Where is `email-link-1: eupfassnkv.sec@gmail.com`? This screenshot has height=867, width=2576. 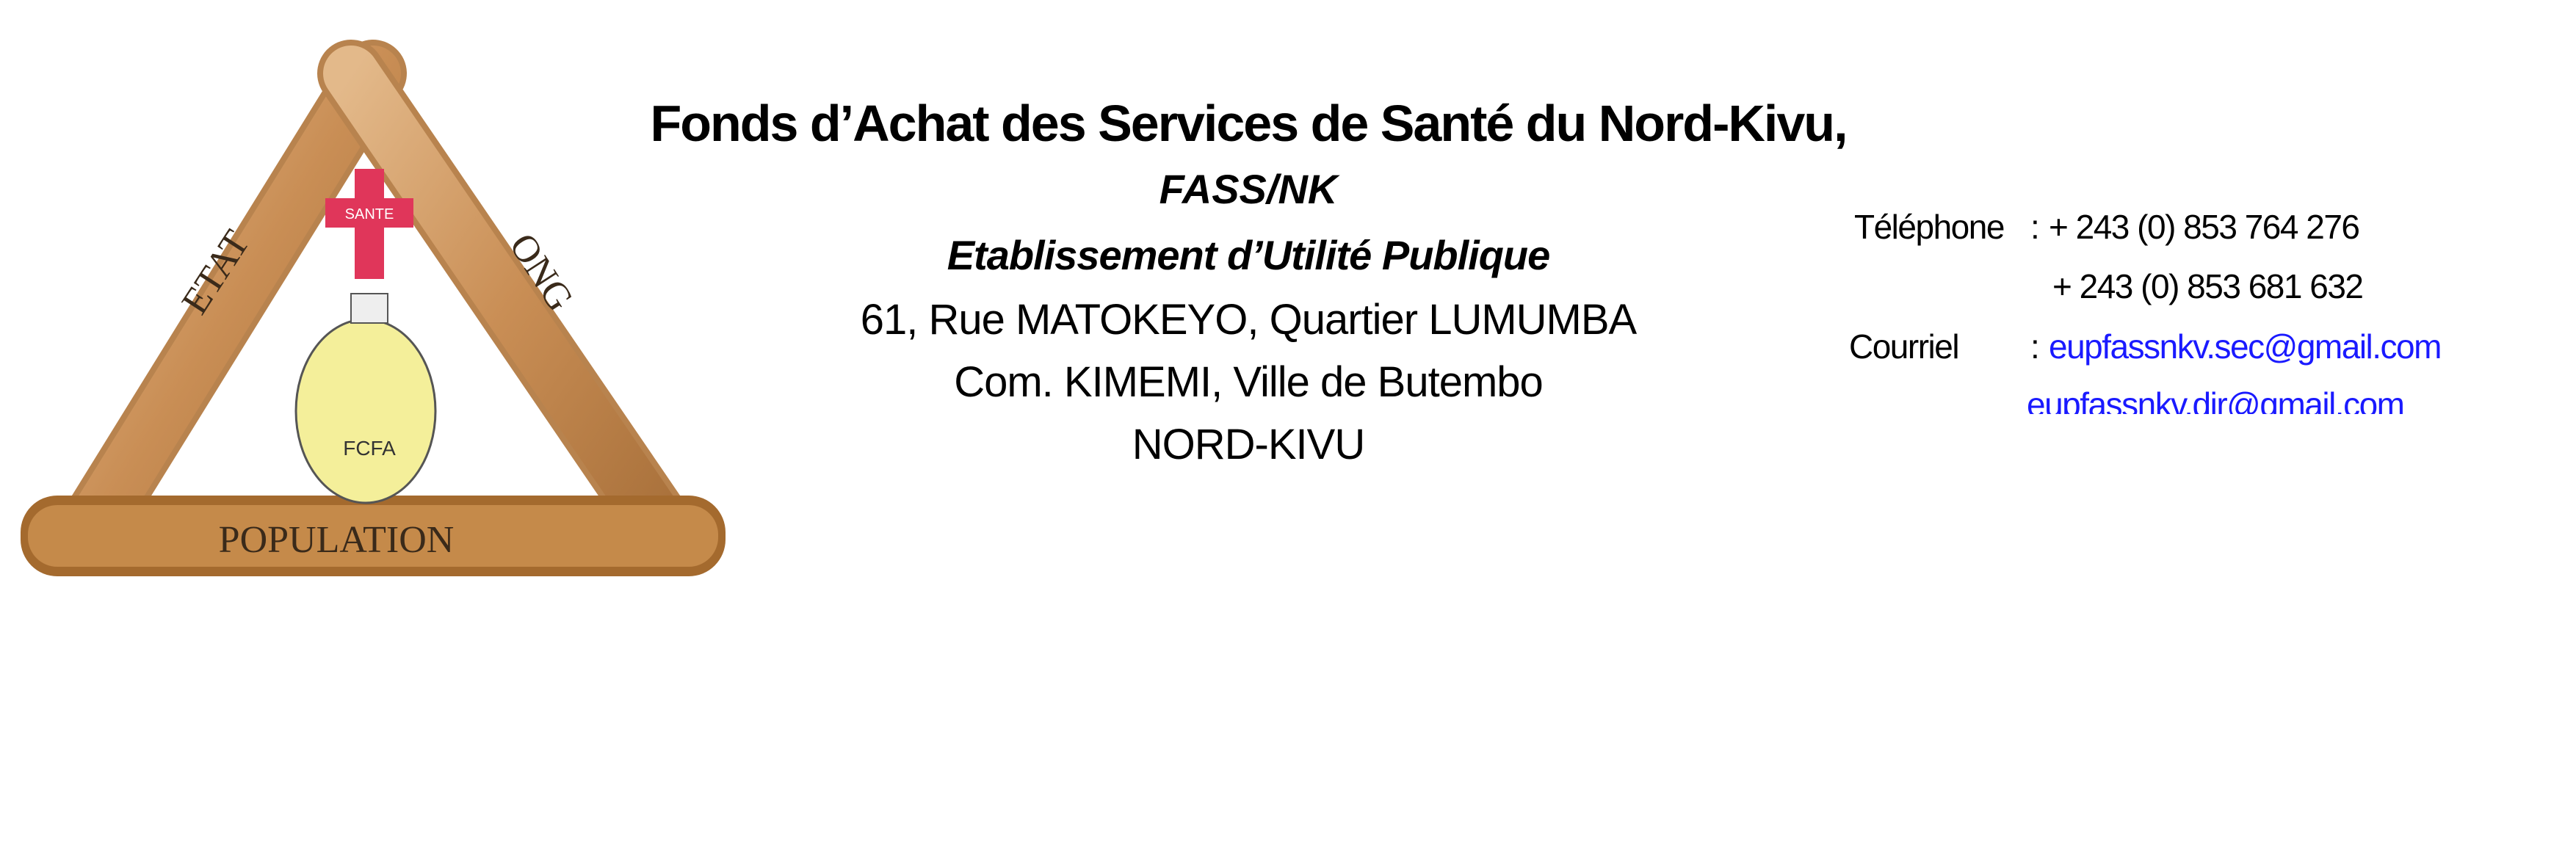
email-link-1: eupfassnkv.sec@gmail.com is located at coordinates (2245, 347).